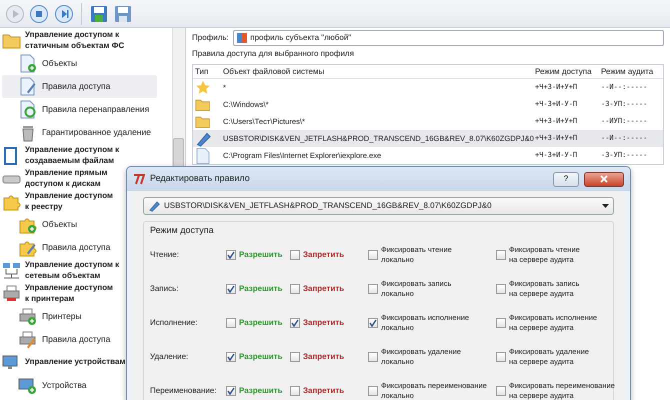 The image size is (670, 400). What do you see at coordinates (208, 72) in the screenshot?
I see `column-header: Тип` at bounding box center [208, 72].